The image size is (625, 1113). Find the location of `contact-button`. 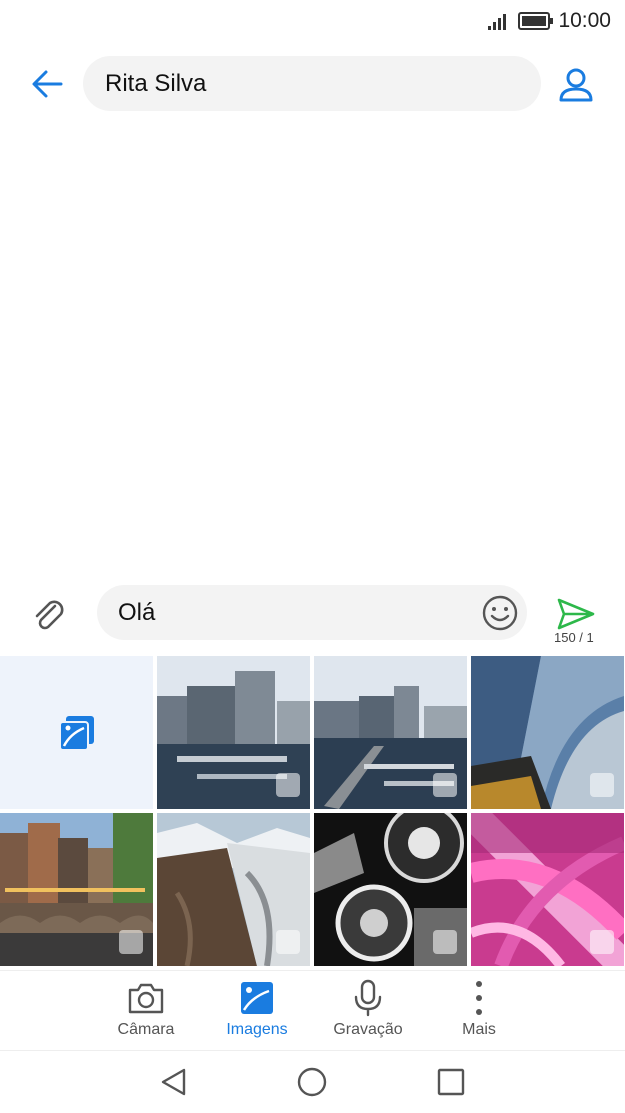

contact-button is located at coordinates (576, 85).